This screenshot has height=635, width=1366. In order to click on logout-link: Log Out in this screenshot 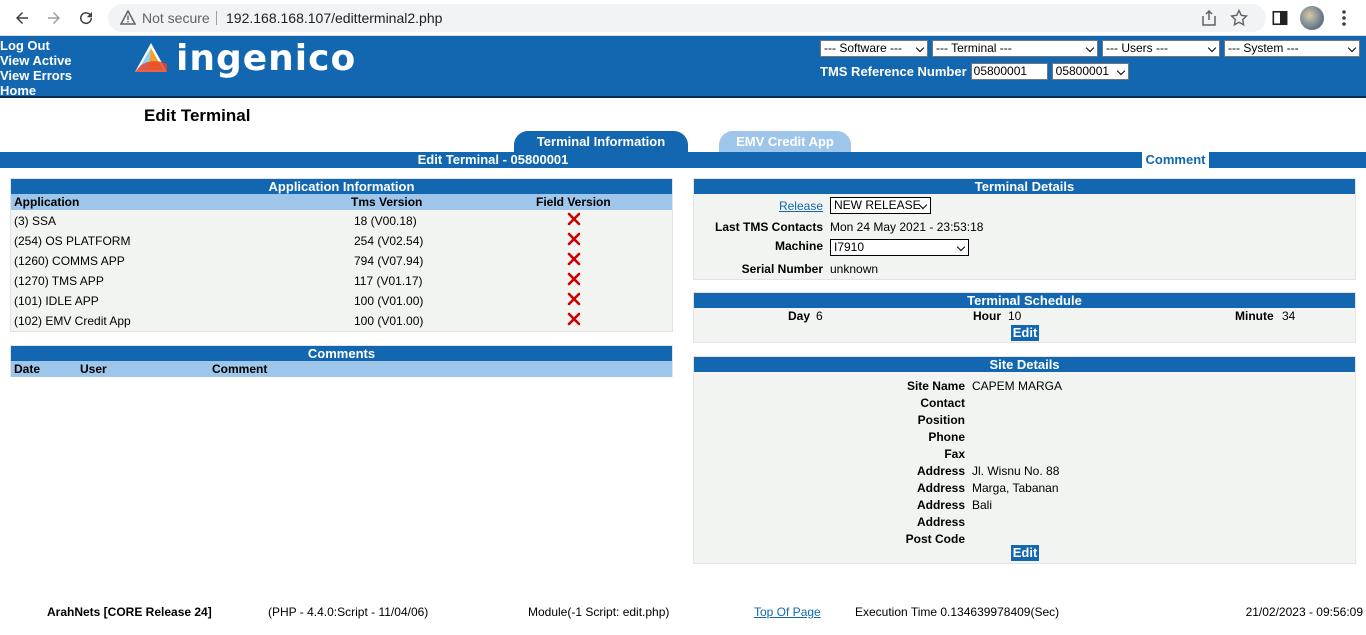, I will do `click(36, 45)`.